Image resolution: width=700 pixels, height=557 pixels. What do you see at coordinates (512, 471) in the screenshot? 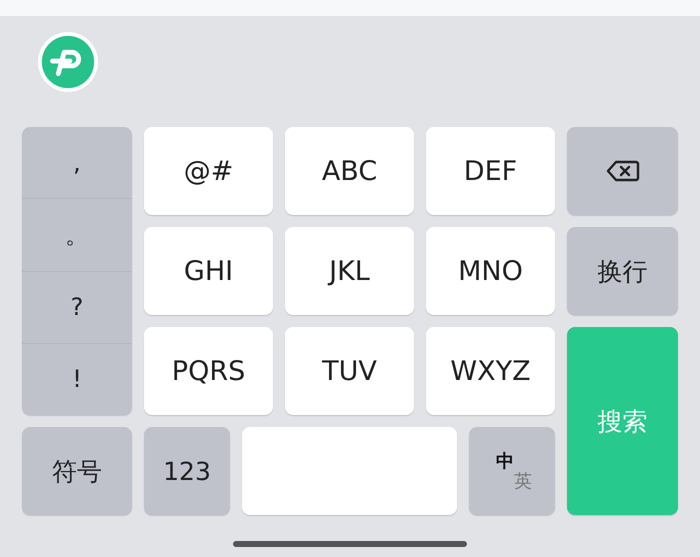
I see `language-toggle-key: 中 英` at bounding box center [512, 471].